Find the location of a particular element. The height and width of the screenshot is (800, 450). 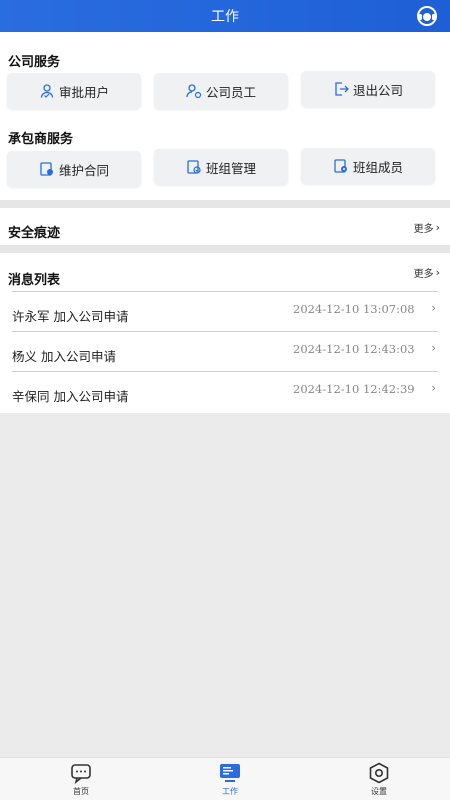

team-management-label: 班组管理 is located at coordinates (230, 168).